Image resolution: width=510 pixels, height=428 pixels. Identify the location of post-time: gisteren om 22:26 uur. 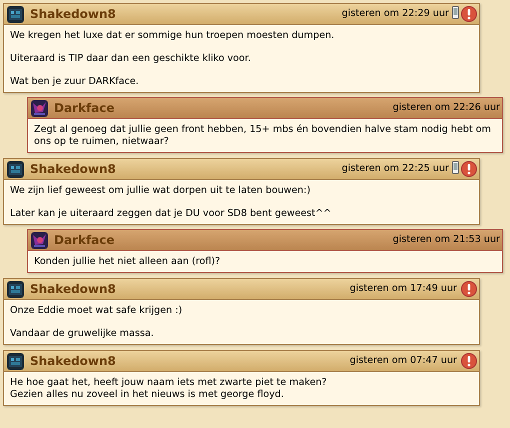
(446, 107).